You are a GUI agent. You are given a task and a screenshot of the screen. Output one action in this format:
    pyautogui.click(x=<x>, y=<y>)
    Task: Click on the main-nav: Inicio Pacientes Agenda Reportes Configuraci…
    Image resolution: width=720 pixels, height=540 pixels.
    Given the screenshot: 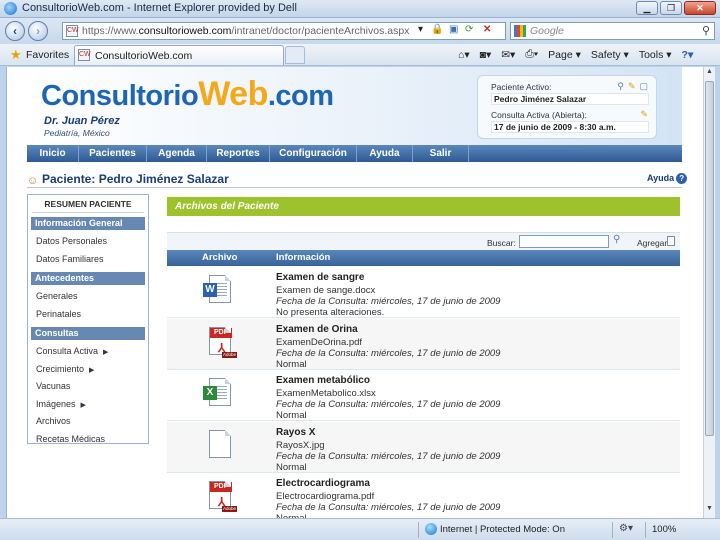 What is the action you would take?
    pyautogui.click(x=354, y=153)
    